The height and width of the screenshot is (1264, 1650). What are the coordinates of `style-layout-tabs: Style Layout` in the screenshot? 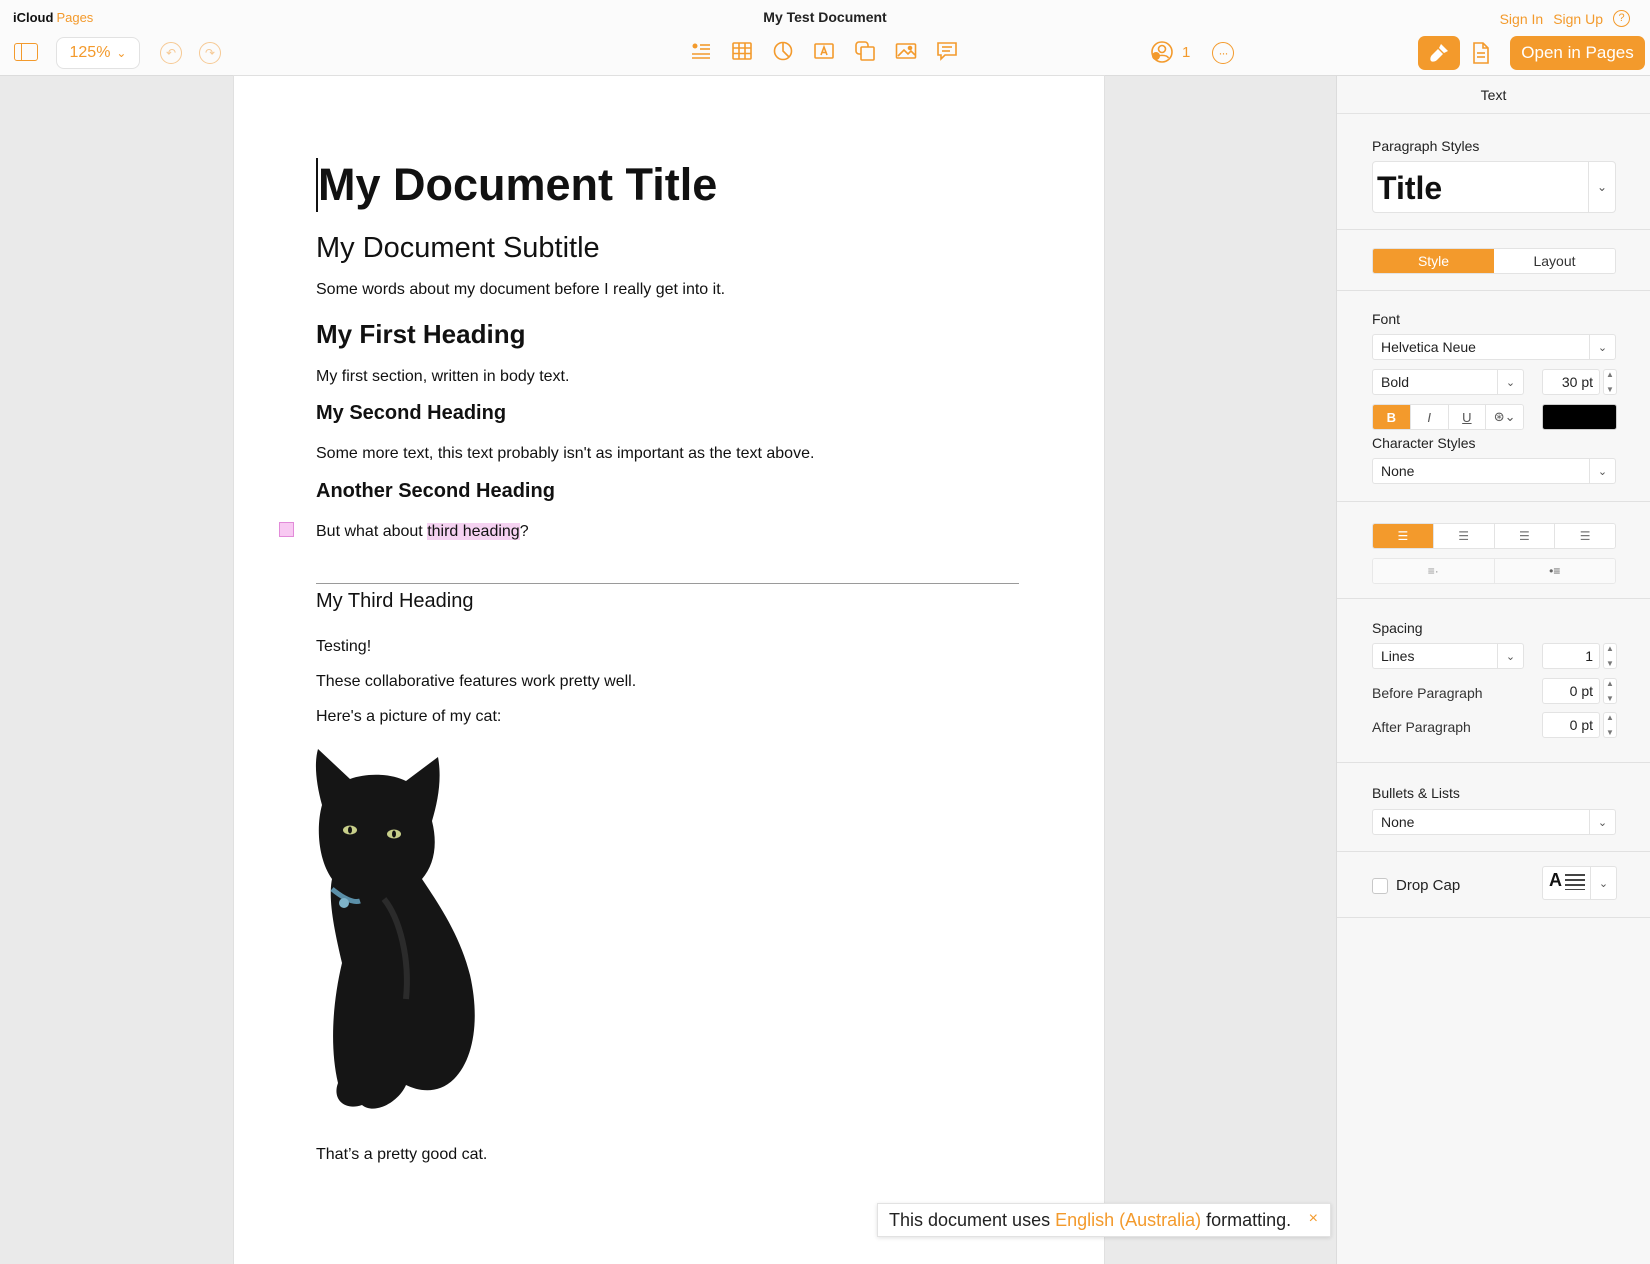 It's located at (1494, 261).